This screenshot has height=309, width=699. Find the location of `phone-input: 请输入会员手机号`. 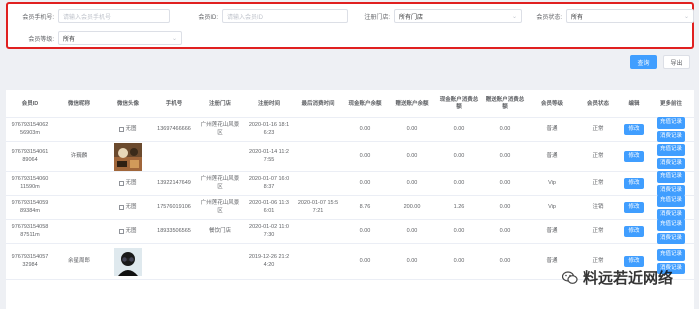

phone-input: 请输入会员手机号 is located at coordinates (114, 16).